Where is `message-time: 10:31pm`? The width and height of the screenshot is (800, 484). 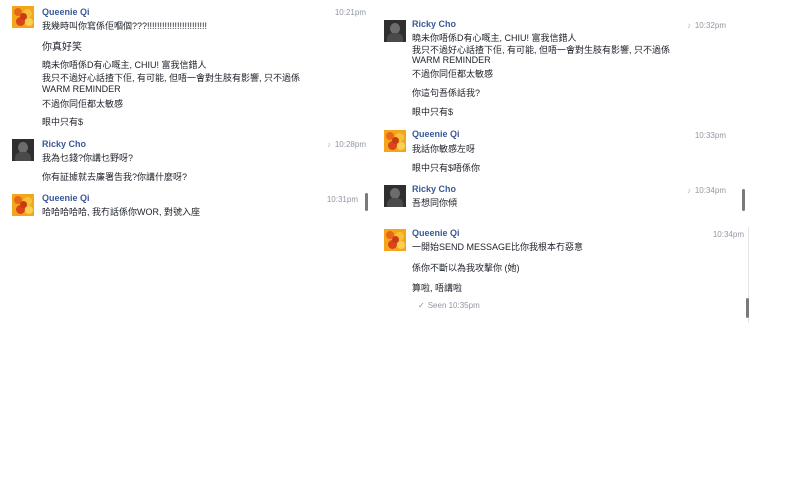
message-time: 10:31pm is located at coordinates (342, 199).